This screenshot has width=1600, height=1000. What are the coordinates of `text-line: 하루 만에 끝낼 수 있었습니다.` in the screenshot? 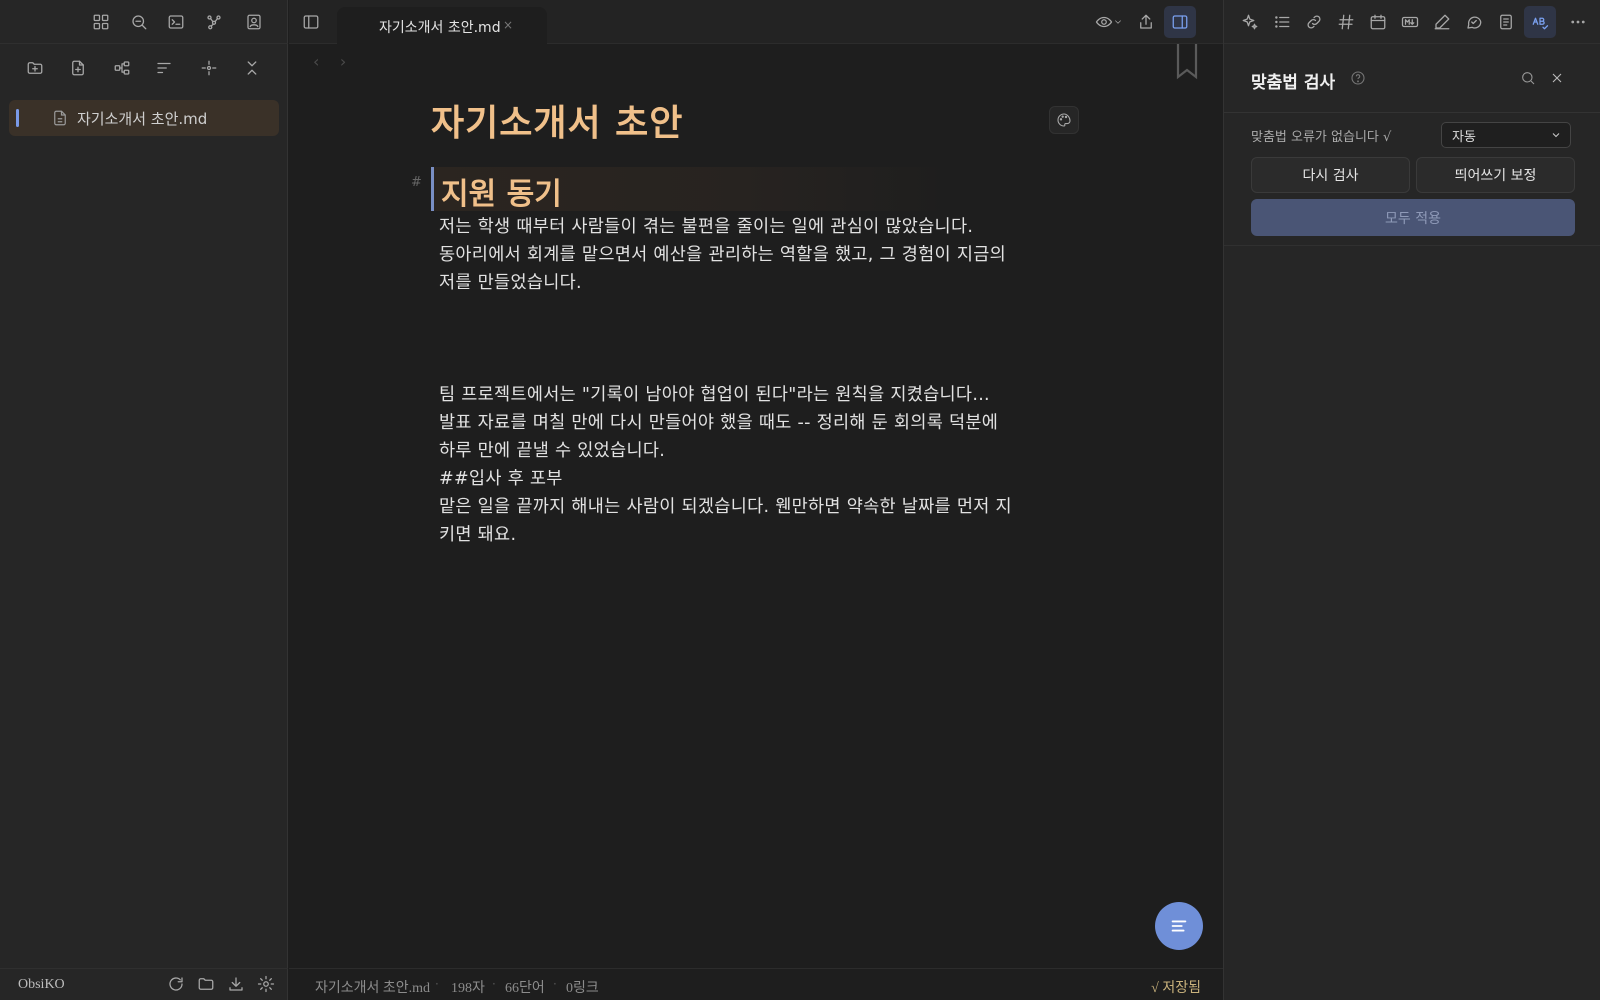 It's located at (552, 449).